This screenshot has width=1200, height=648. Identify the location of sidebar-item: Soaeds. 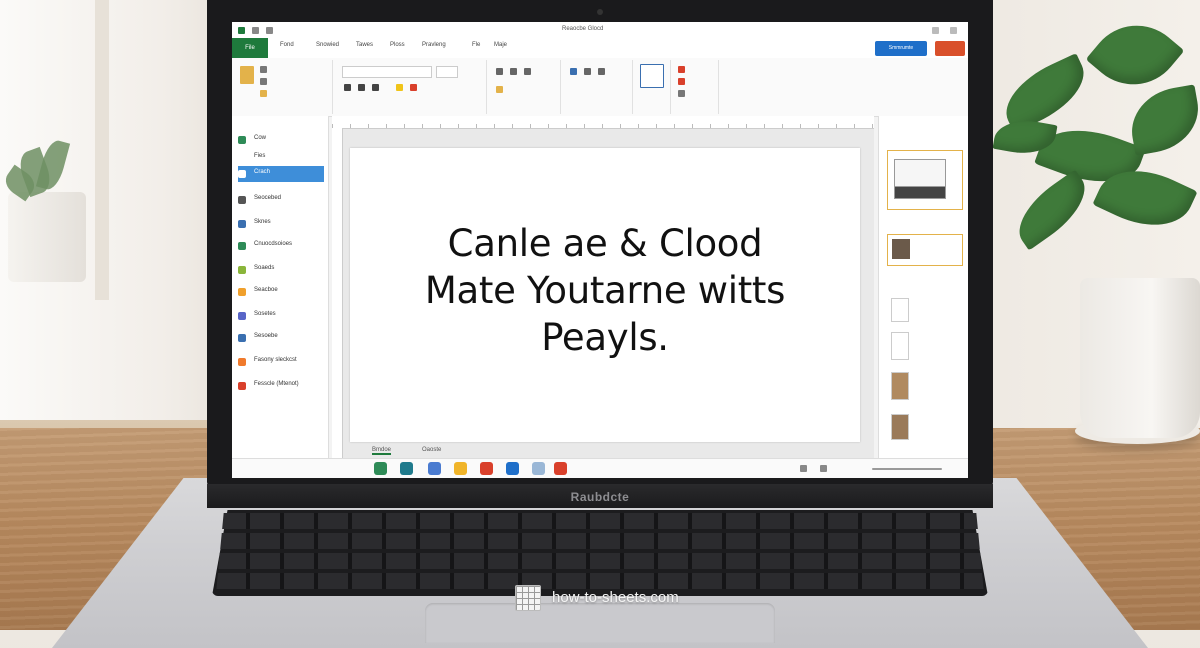
(281, 270).